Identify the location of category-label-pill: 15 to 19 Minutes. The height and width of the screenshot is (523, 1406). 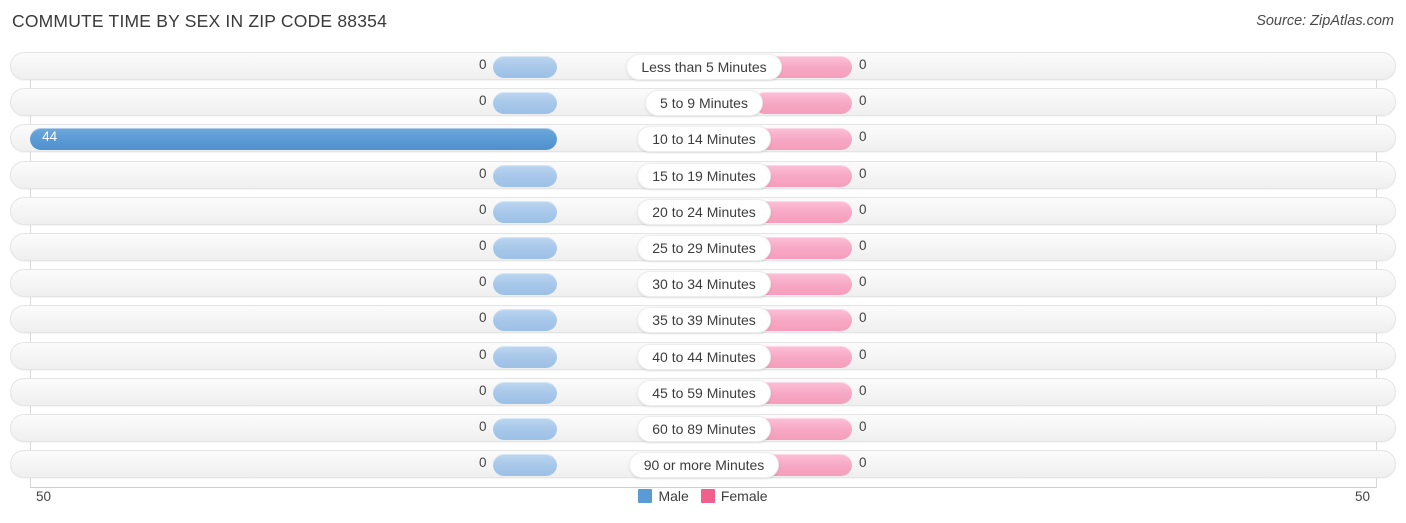
(704, 175).